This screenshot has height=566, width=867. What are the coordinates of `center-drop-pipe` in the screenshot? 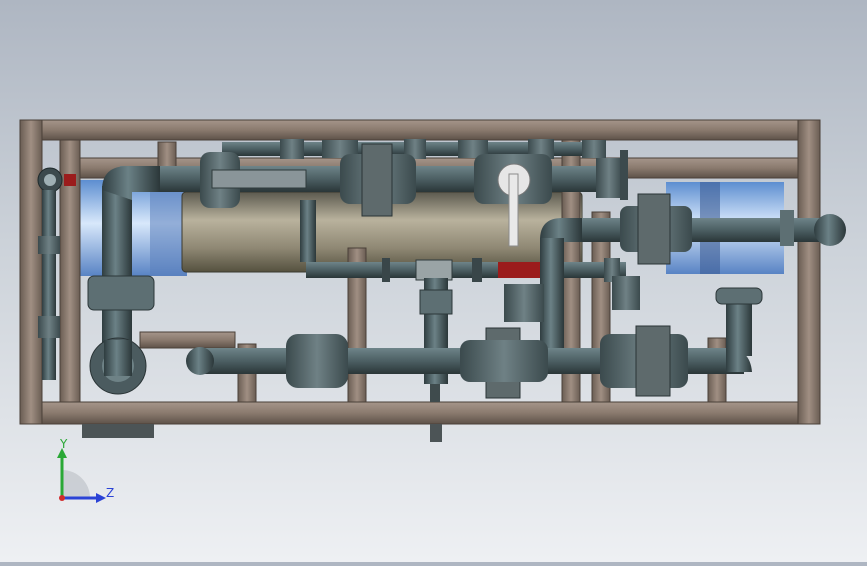 It's located at (436, 340).